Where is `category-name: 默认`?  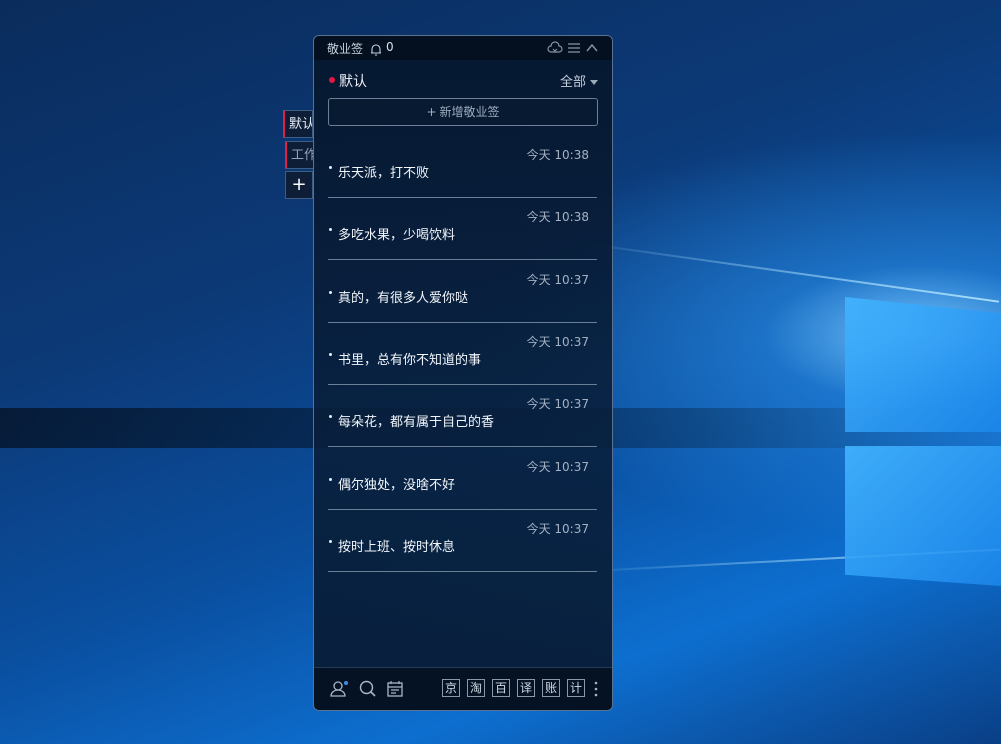
category-name: 默认 is located at coordinates (353, 81).